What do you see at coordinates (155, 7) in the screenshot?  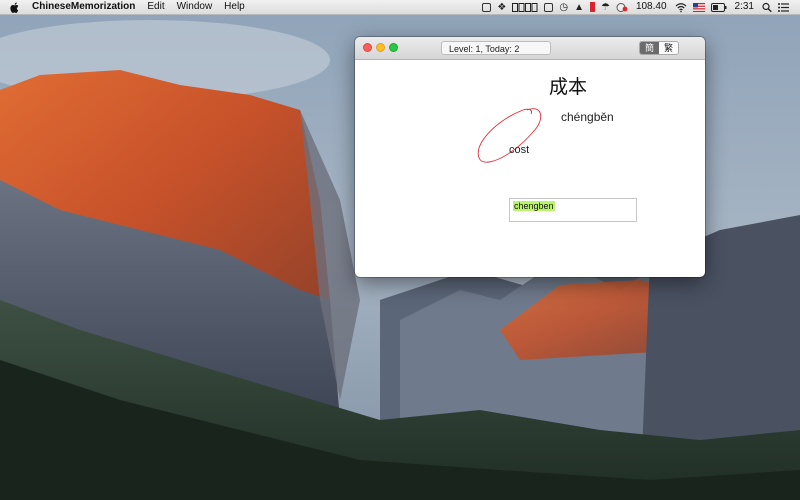 I see `menu-edit: Edit` at bounding box center [155, 7].